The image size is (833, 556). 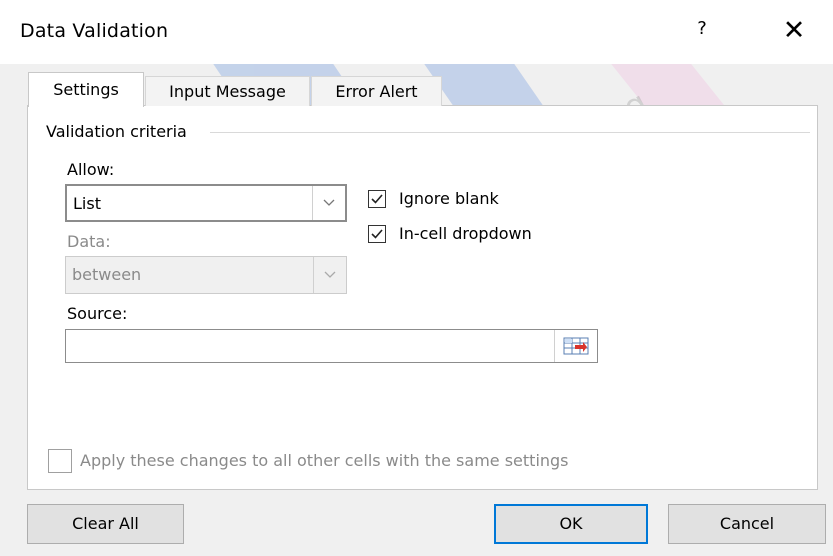 What do you see at coordinates (87, 203) in the screenshot?
I see `allow-value: List` at bounding box center [87, 203].